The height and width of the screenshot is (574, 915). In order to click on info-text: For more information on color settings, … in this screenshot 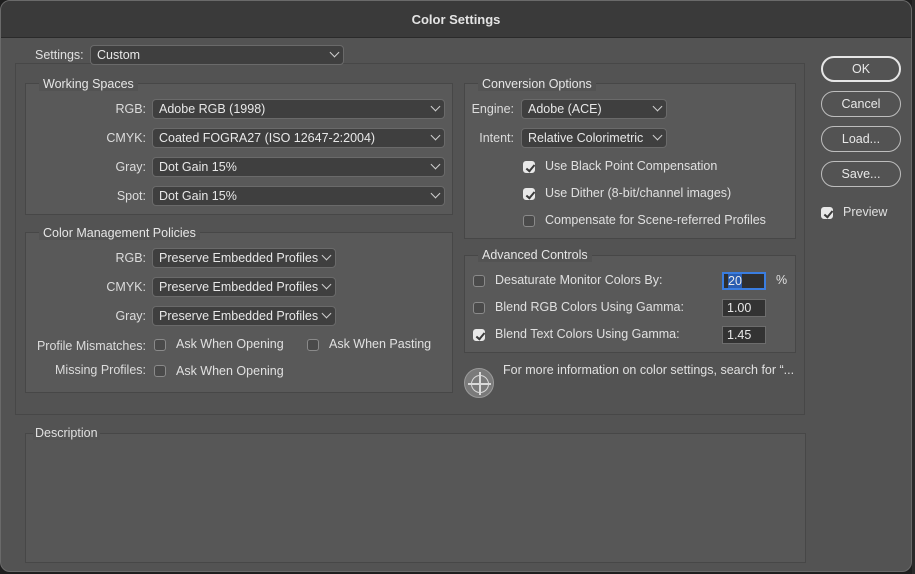, I will do `click(649, 370)`.